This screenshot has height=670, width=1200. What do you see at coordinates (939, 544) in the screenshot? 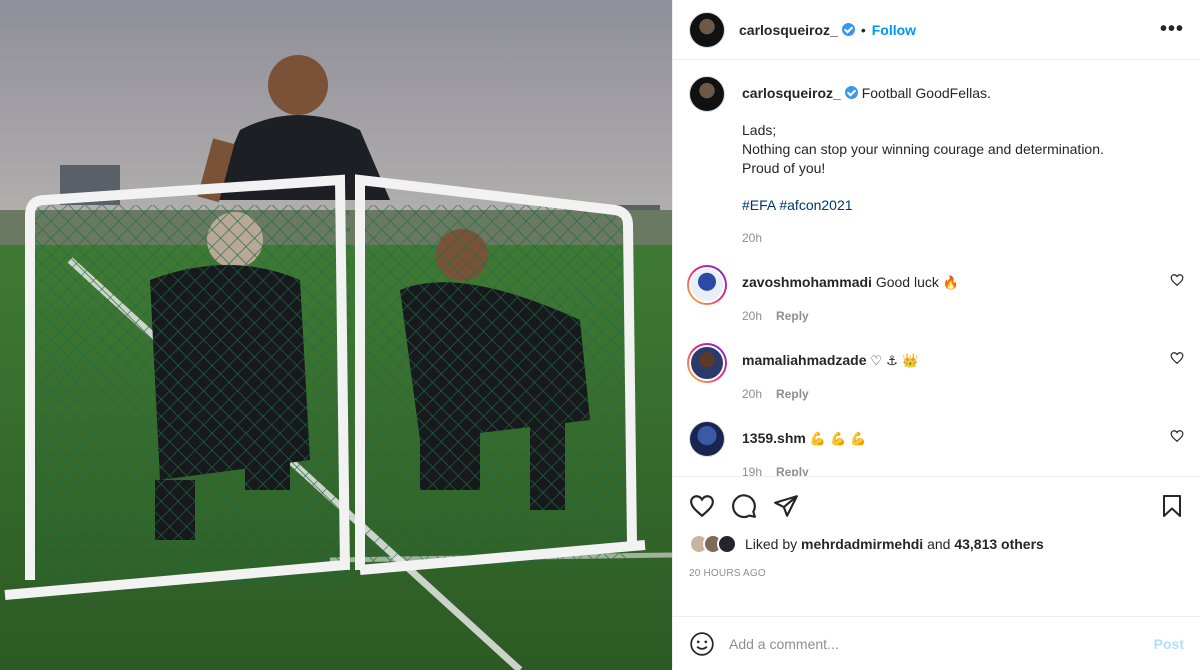
I see `likes-and: and` at bounding box center [939, 544].